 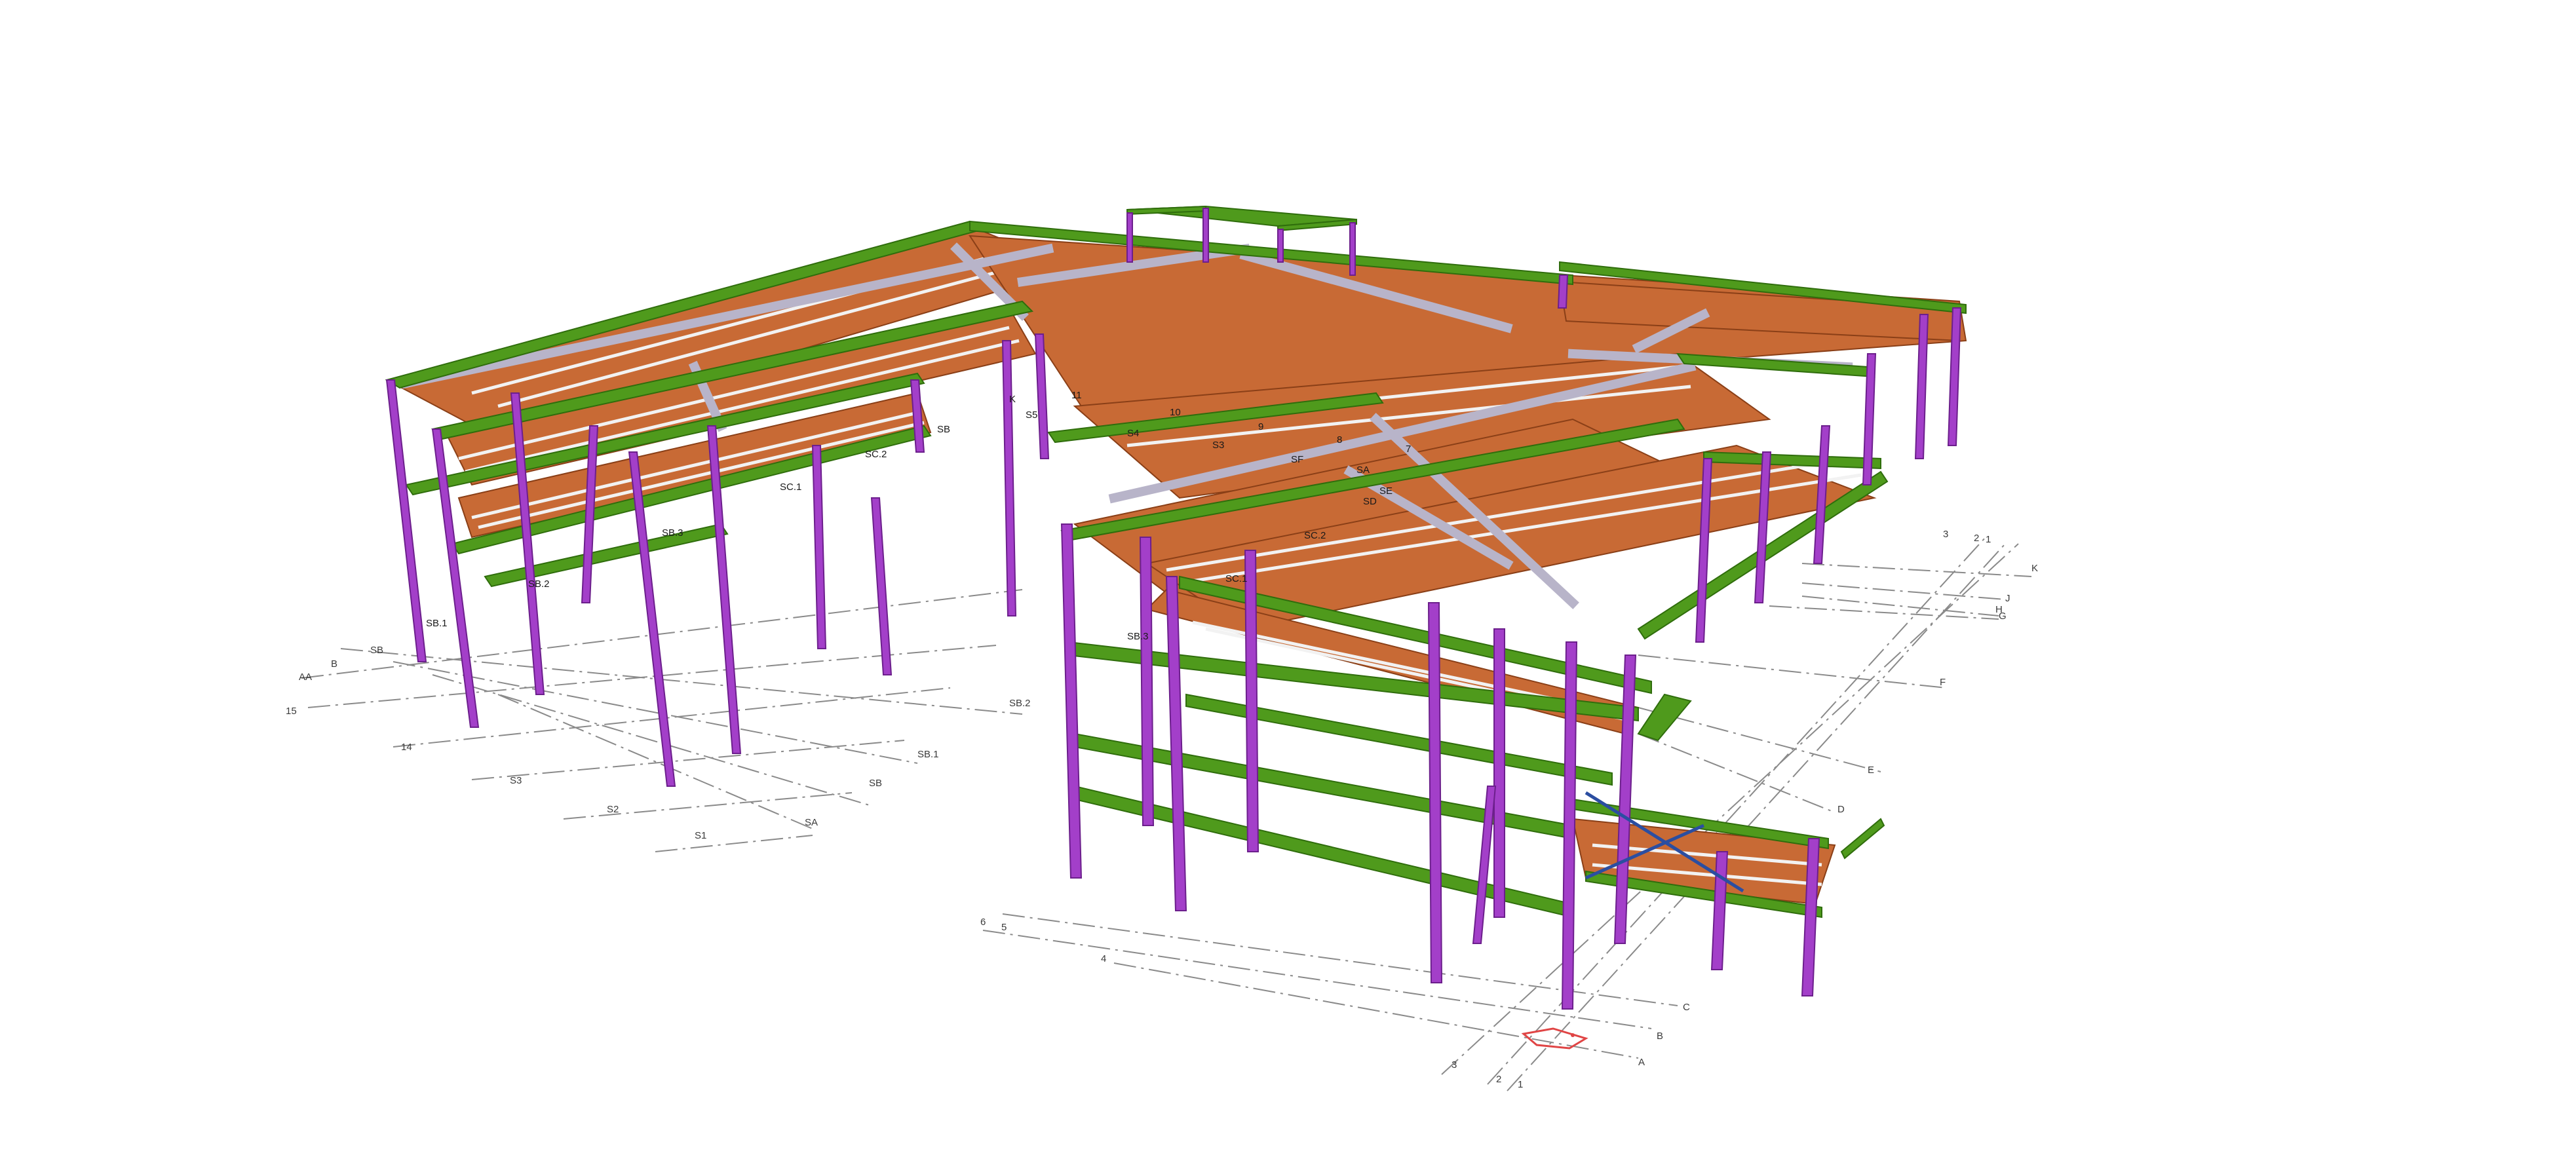 I want to click on grid-label-b-right: B, so click(x=1660, y=1036).